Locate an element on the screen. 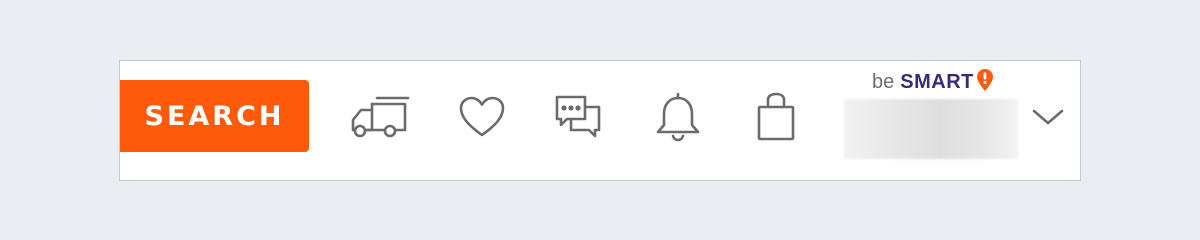 Image resolution: width=1200 pixels, height=240 pixels. notifications-button is located at coordinates (678, 117).